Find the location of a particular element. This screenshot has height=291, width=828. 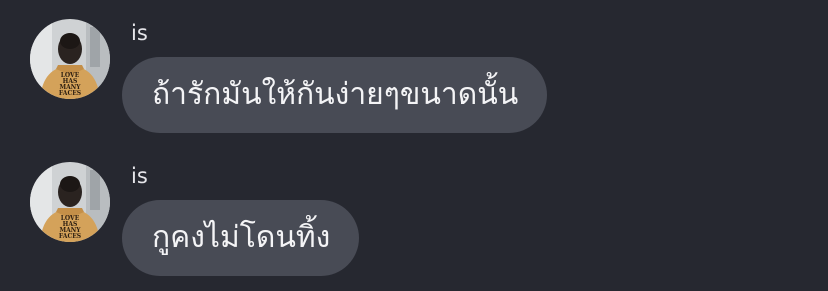

message-text: ถ้ารักมันให้กันง่ายๆขนาดนั้น is located at coordinates (335, 94).